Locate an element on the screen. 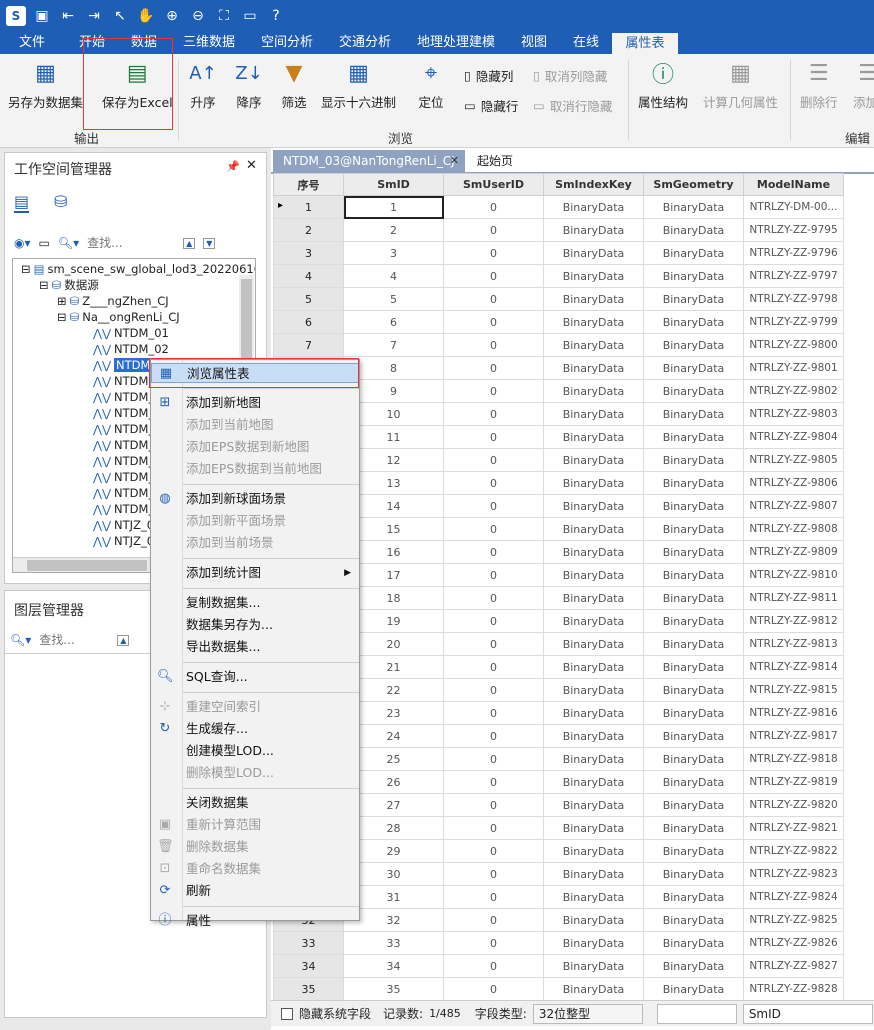 This screenshot has height=1030, width=874. tab-file: 文件 is located at coordinates (32, 43).